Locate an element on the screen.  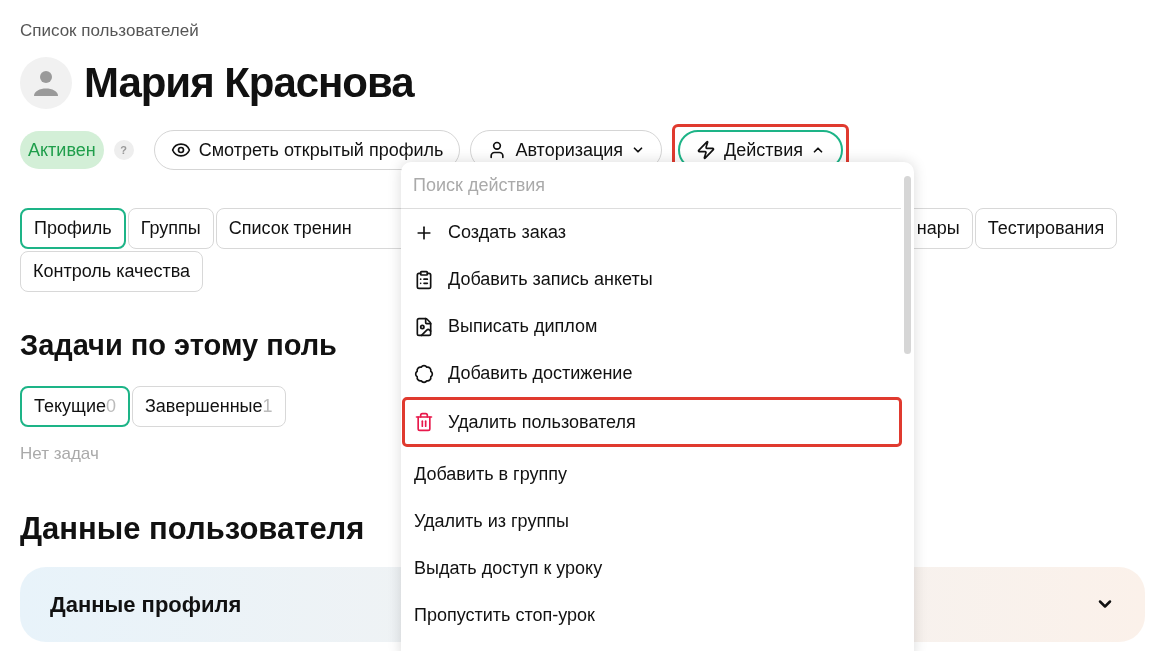
breadcrumb: Список пользователей is located at coordinates (579, 31).